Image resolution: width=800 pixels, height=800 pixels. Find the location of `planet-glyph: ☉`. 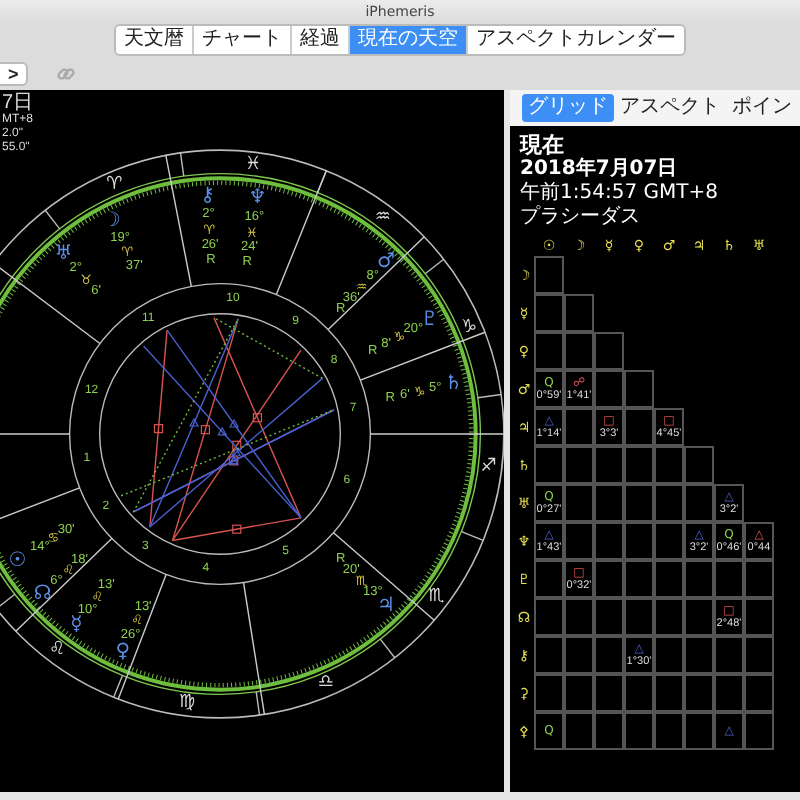

planet-glyph: ☉ is located at coordinates (17, 560).